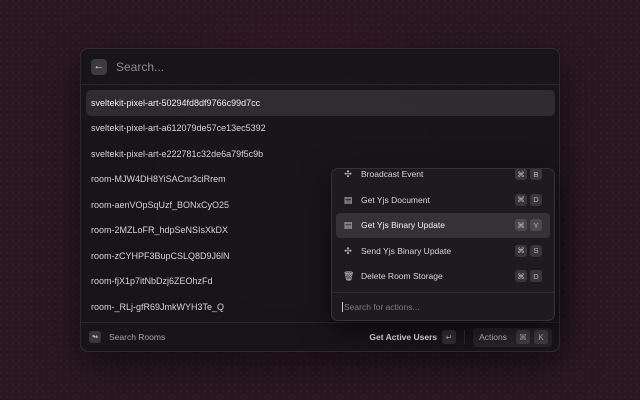  I want to click on action-label: Get Yjs Document, so click(395, 199).